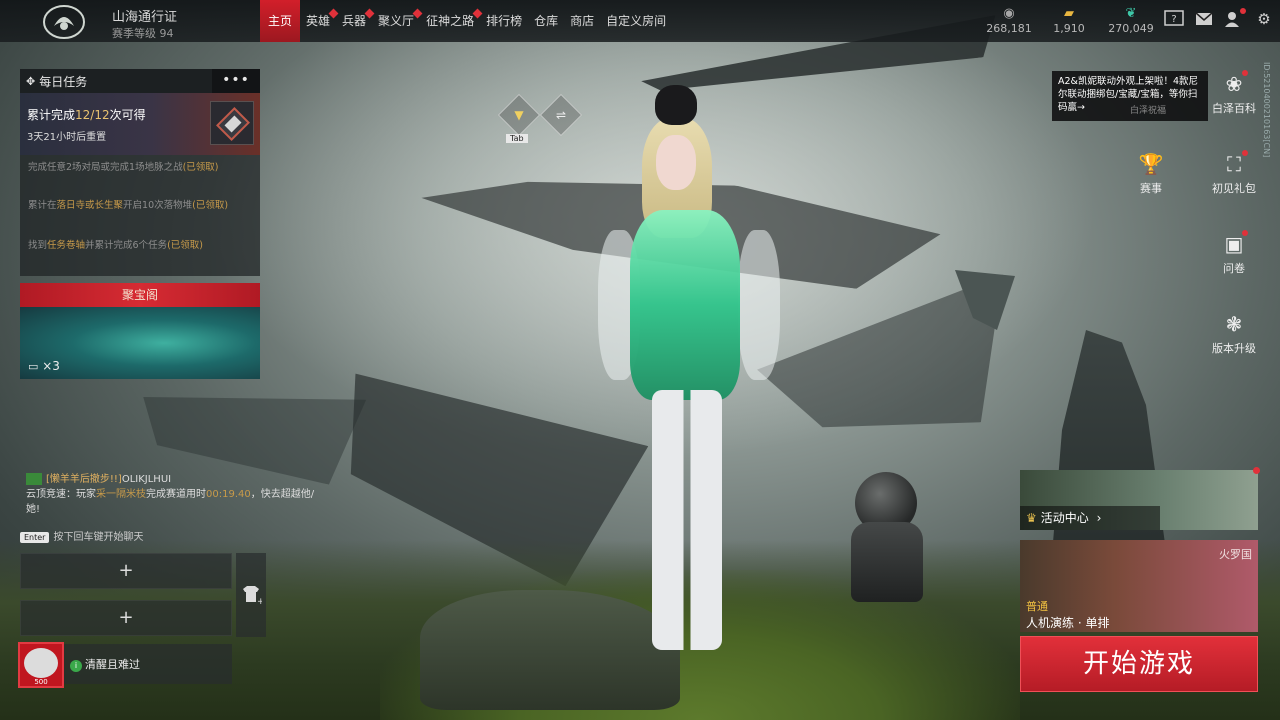 The width and height of the screenshot is (1280, 720). Describe the element at coordinates (1009, 20) in the screenshot. I see `currency-coins: ◉ 268,181` at that location.